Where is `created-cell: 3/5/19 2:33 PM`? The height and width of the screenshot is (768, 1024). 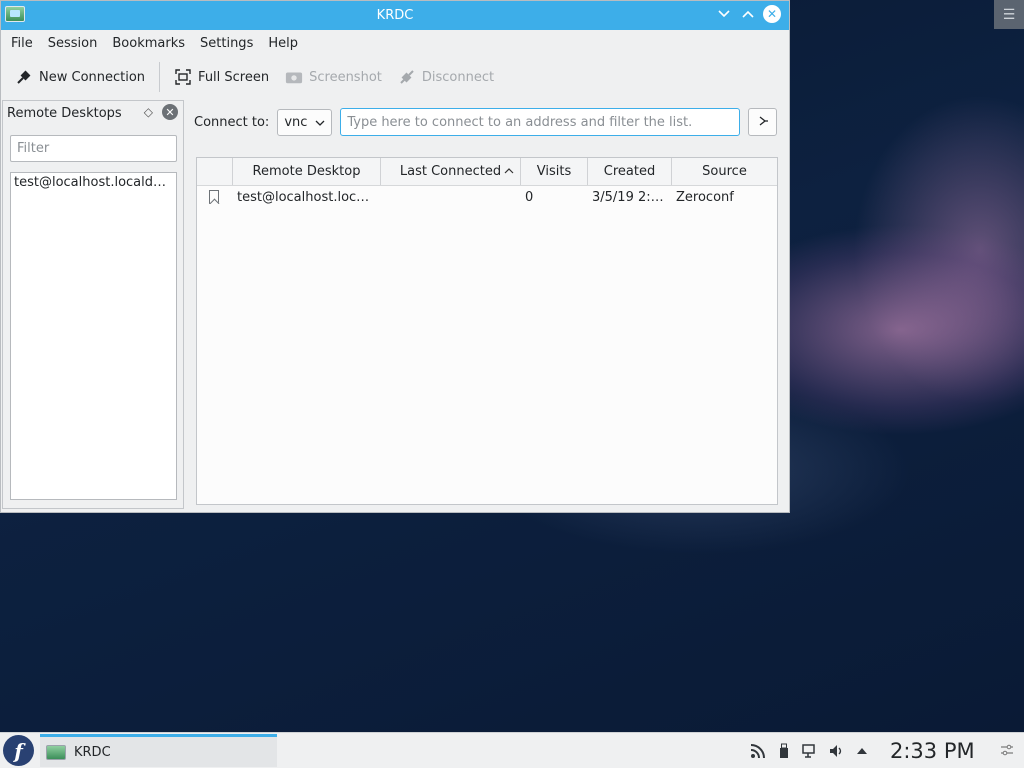 created-cell: 3/5/19 2:33 PM is located at coordinates (632, 197).